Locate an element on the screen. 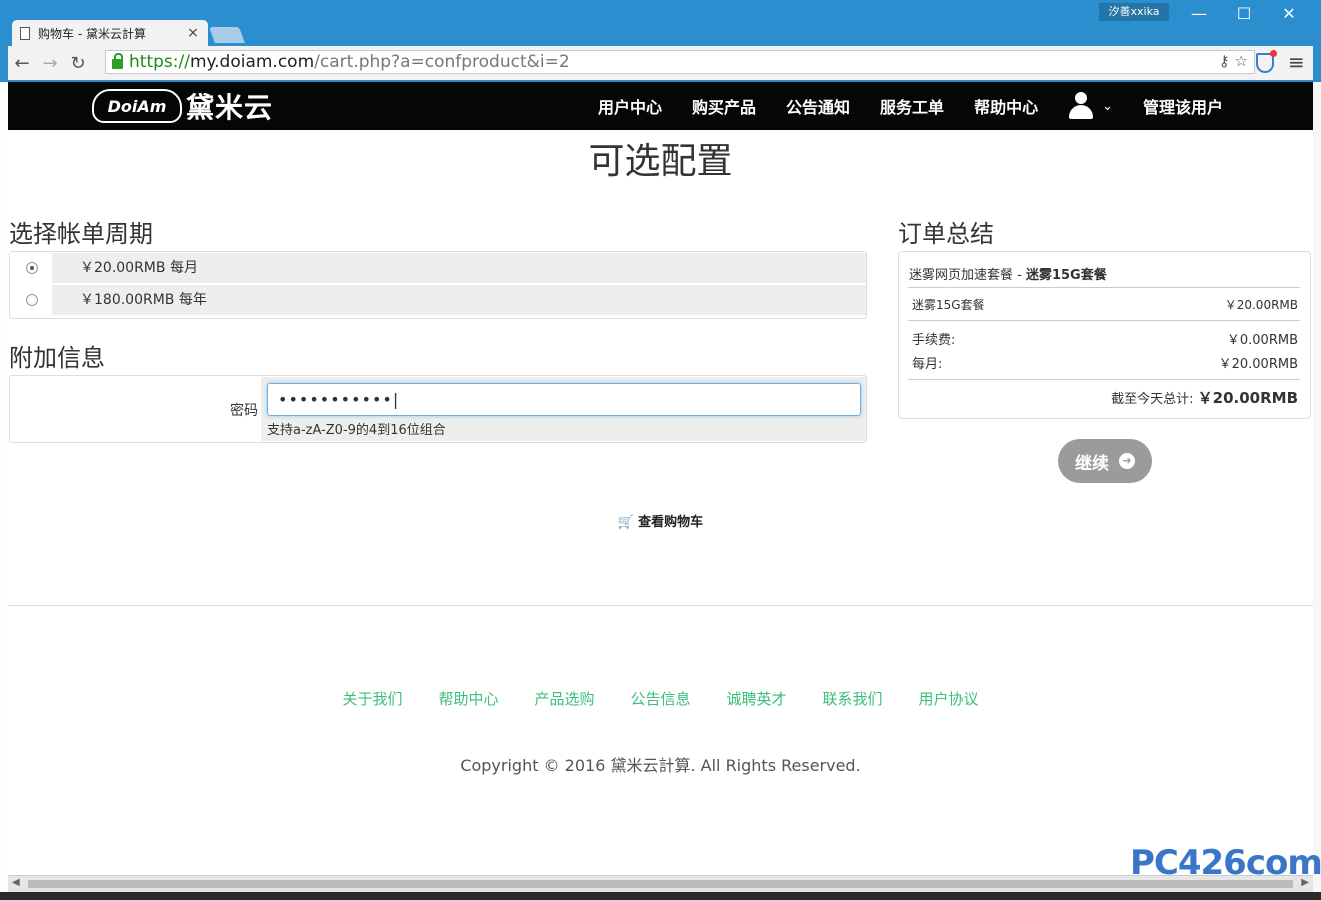  logo-text: 黛米云 is located at coordinates (230, 107).